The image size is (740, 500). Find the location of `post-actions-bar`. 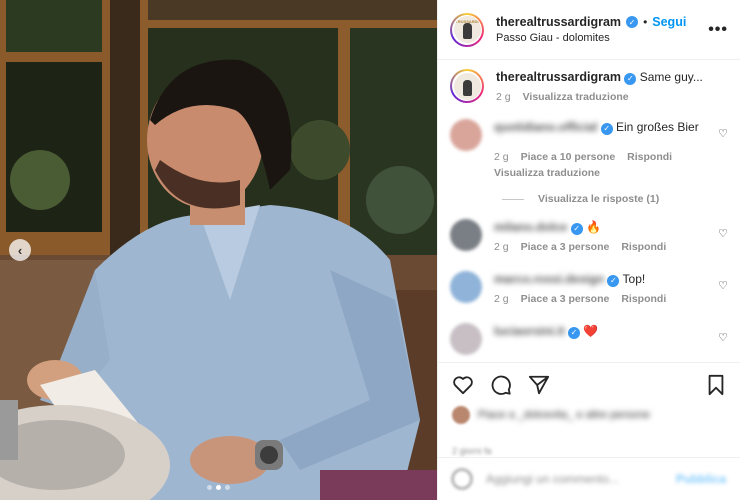

post-actions-bar is located at coordinates (589, 384).